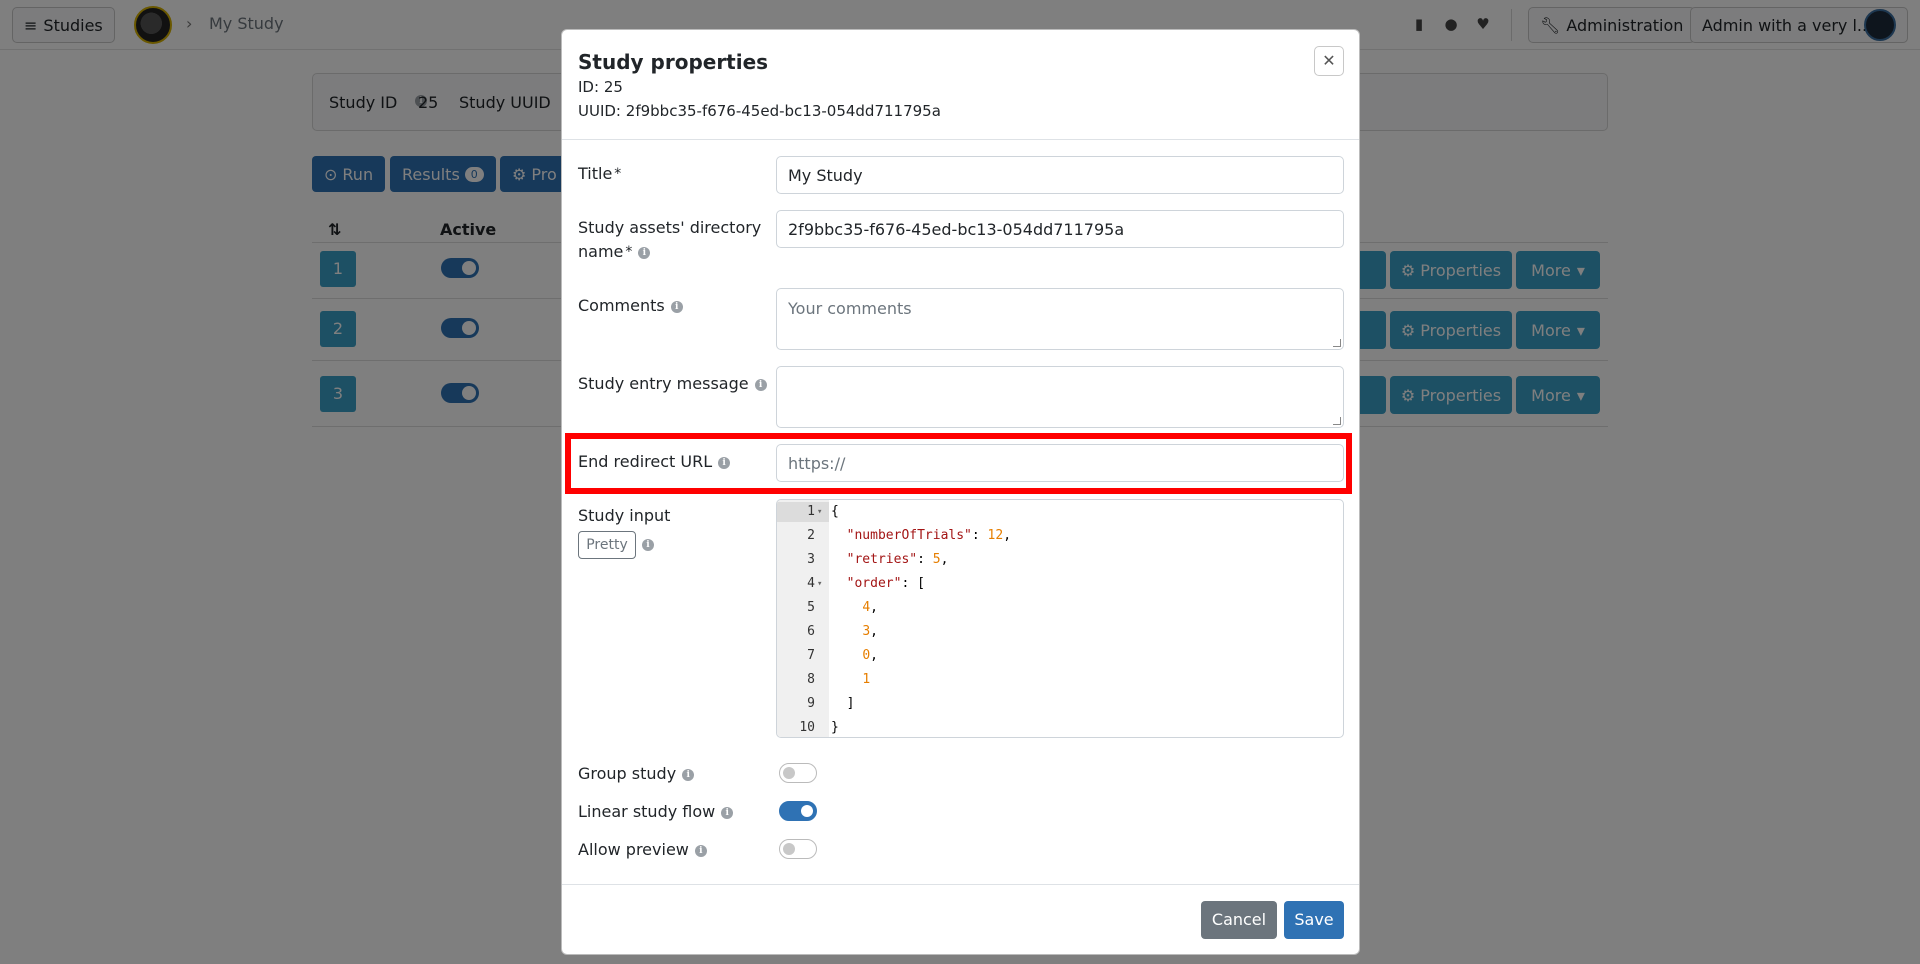 This screenshot has width=1920, height=964. Describe the element at coordinates (1060, 229) in the screenshot. I see `assets-dir-input: 2f9bbc35-f676-45ed-bc13-054dd711795a` at that location.